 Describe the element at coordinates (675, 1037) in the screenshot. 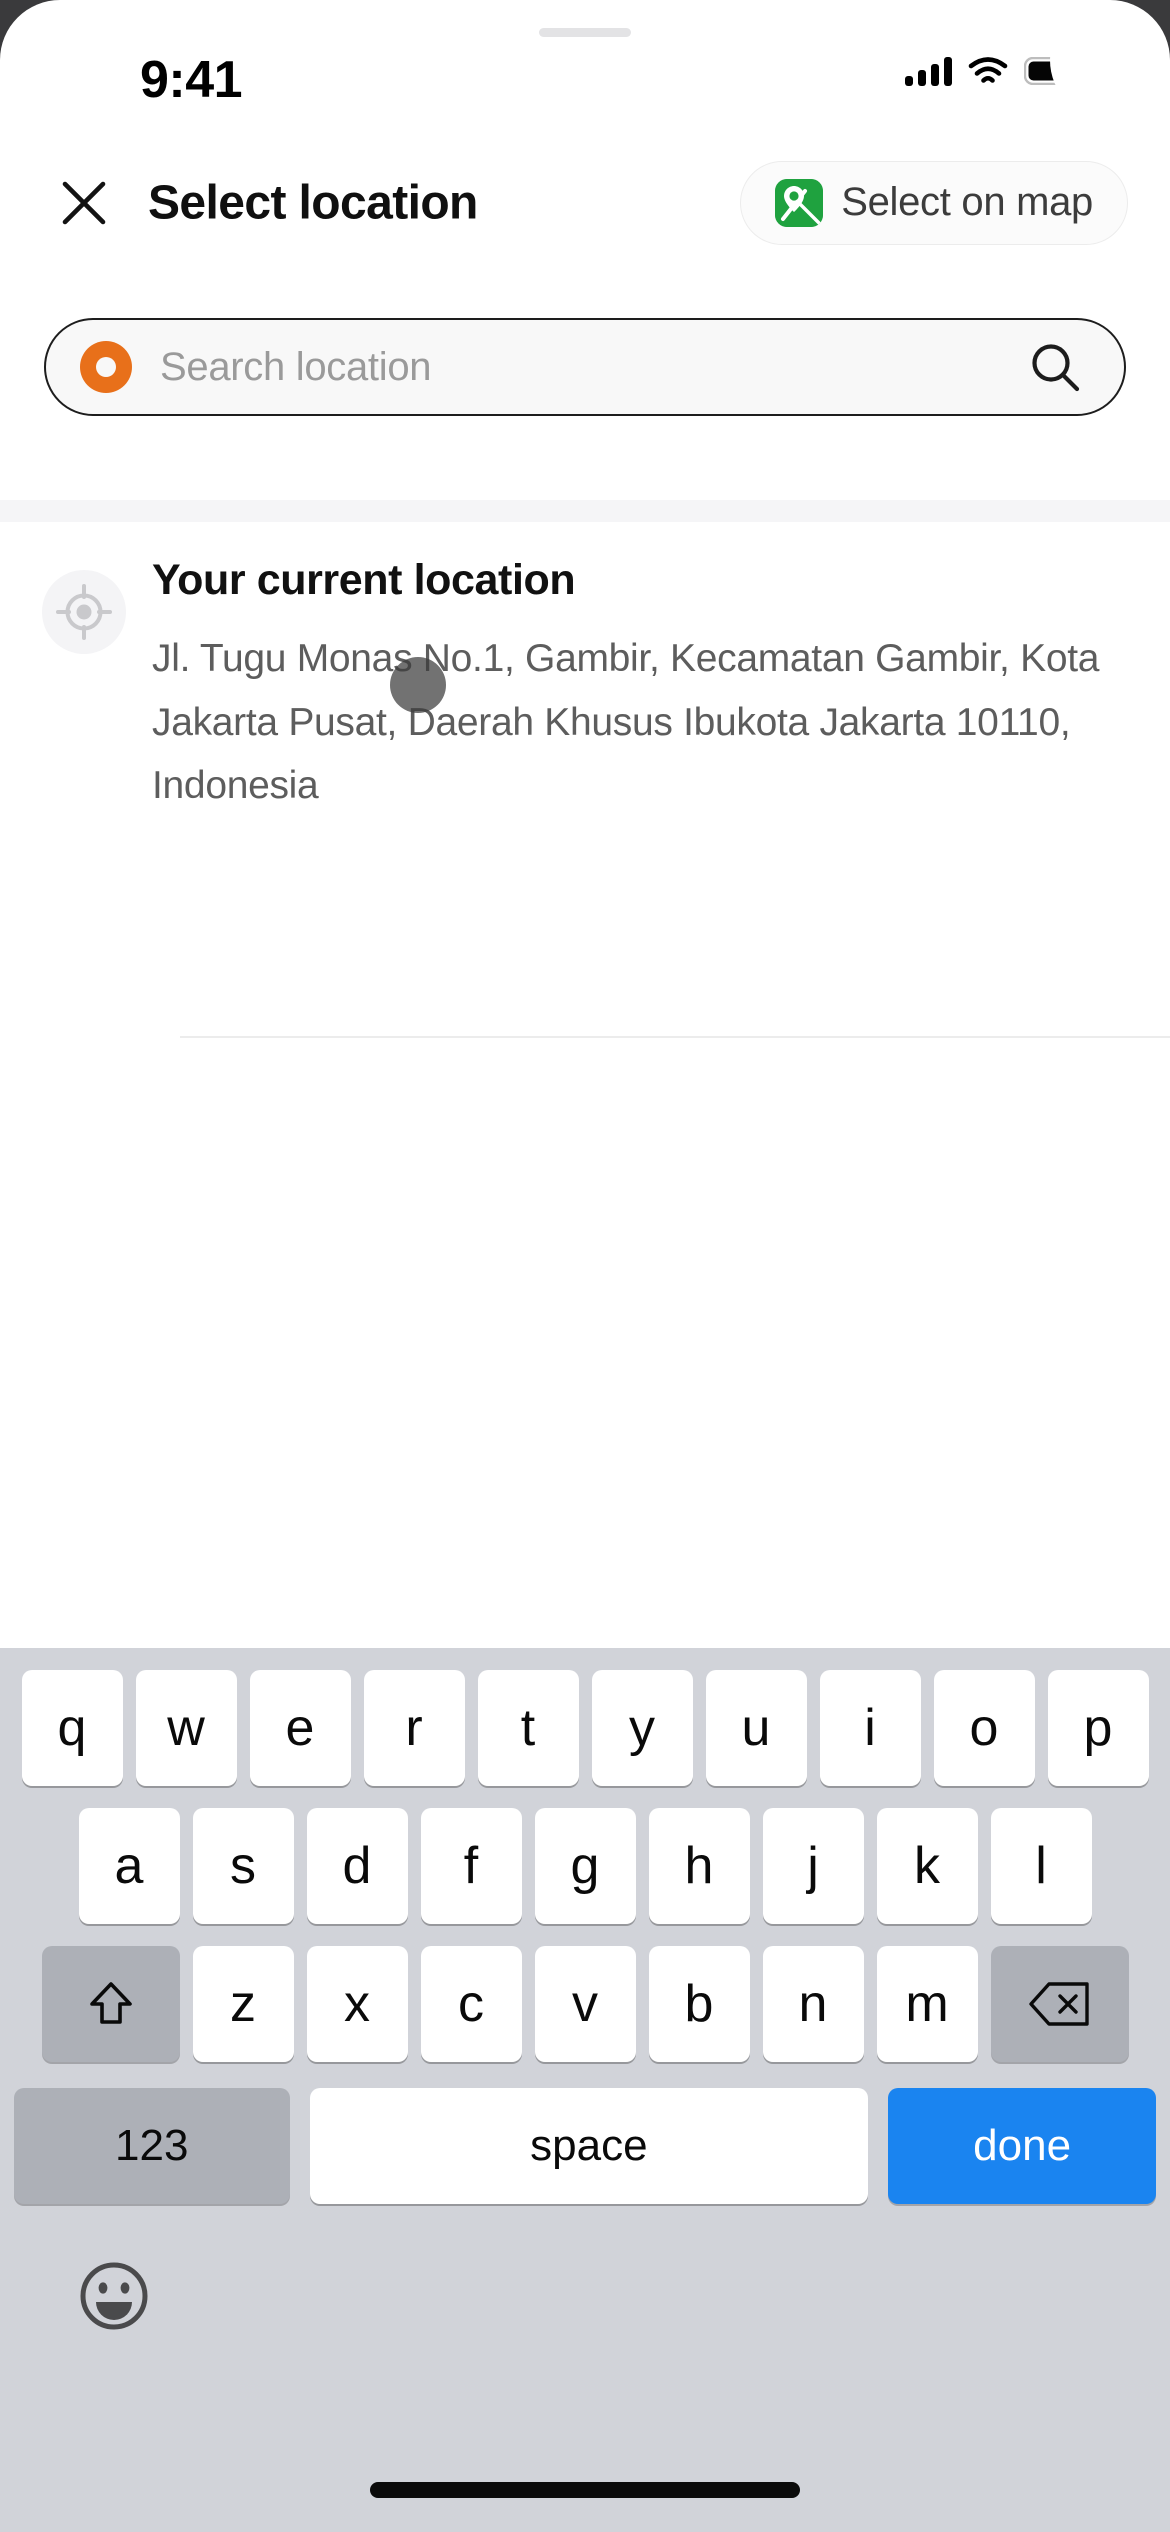

I see `list-item-separator` at that location.